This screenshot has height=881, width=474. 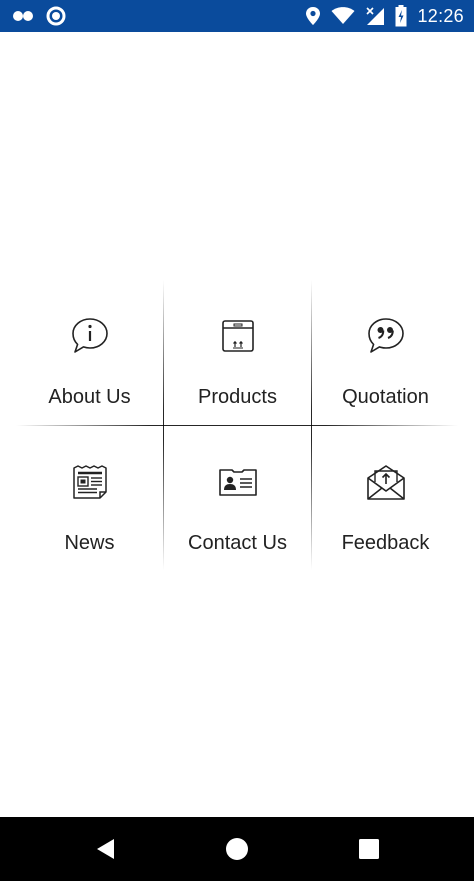 What do you see at coordinates (89, 397) in the screenshot?
I see `menu-item-label: About Us` at bounding box center [89, 397].